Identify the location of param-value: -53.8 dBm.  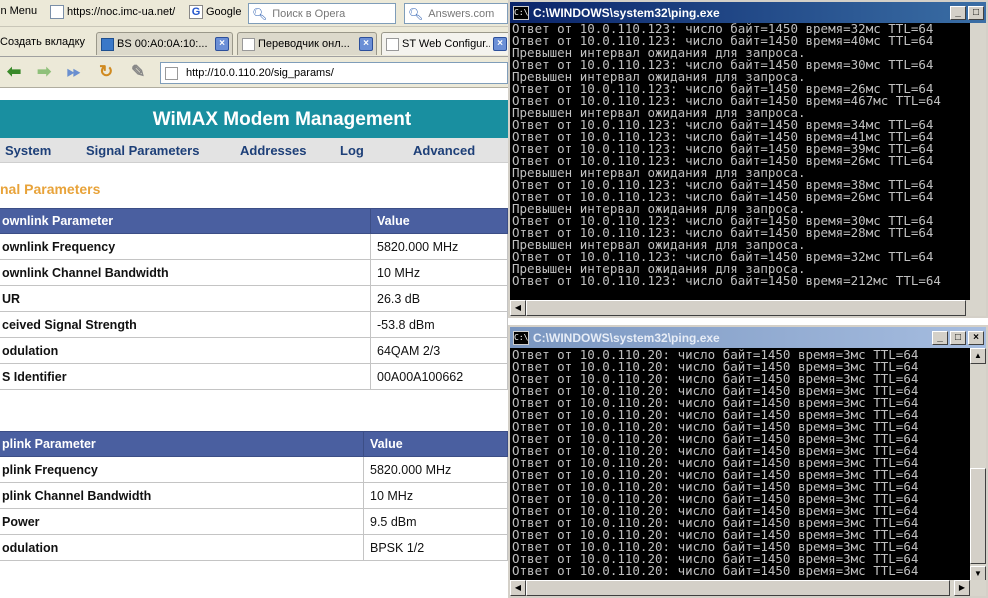
(439, 324).